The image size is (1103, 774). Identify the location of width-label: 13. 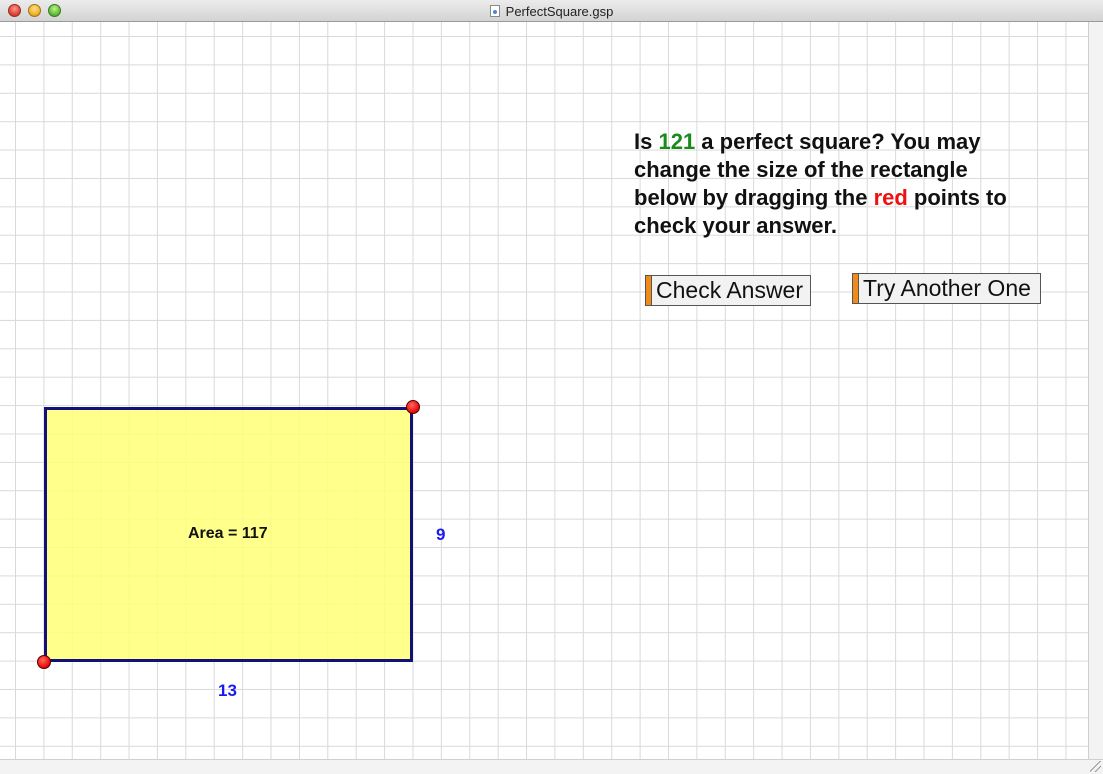
(227, 690).